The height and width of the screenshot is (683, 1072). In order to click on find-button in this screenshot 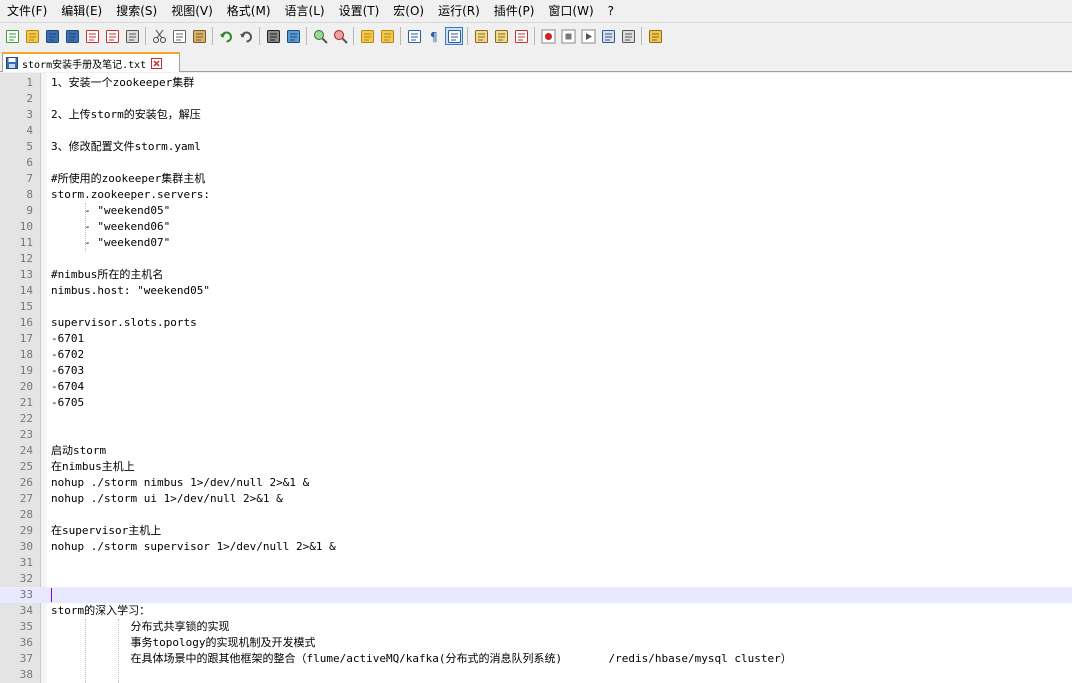, I will do `click(273, 36)`.